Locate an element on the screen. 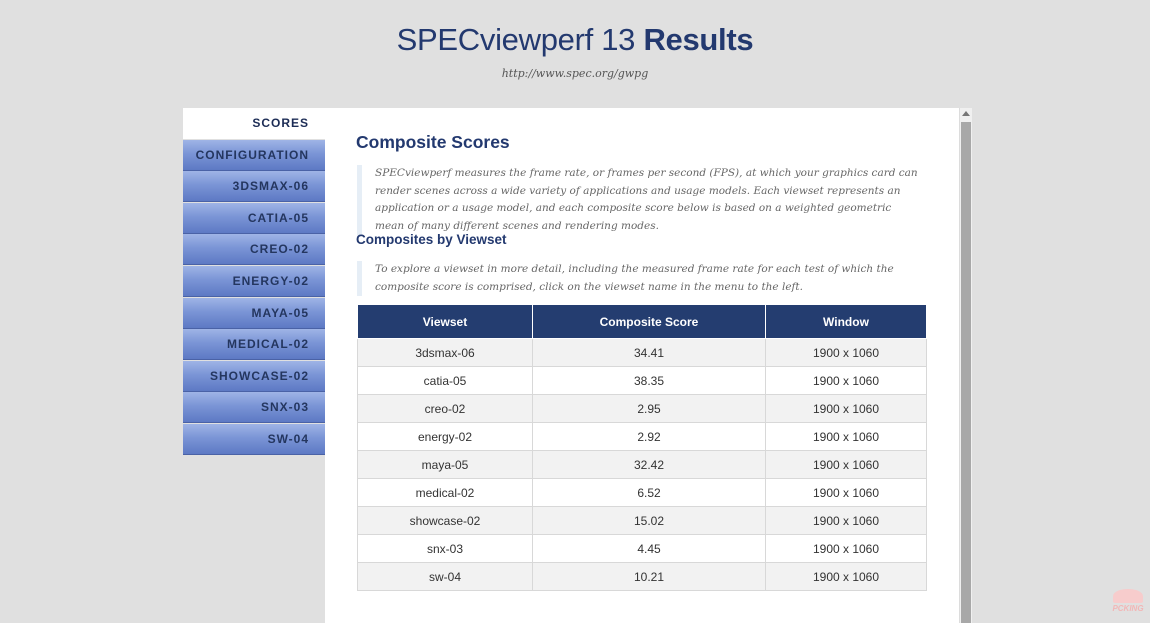 The height and width of the screenshot is (623, 1150). table-row: sw-04 10.21 1900 x 1060 is located at coordinates (642, 576).